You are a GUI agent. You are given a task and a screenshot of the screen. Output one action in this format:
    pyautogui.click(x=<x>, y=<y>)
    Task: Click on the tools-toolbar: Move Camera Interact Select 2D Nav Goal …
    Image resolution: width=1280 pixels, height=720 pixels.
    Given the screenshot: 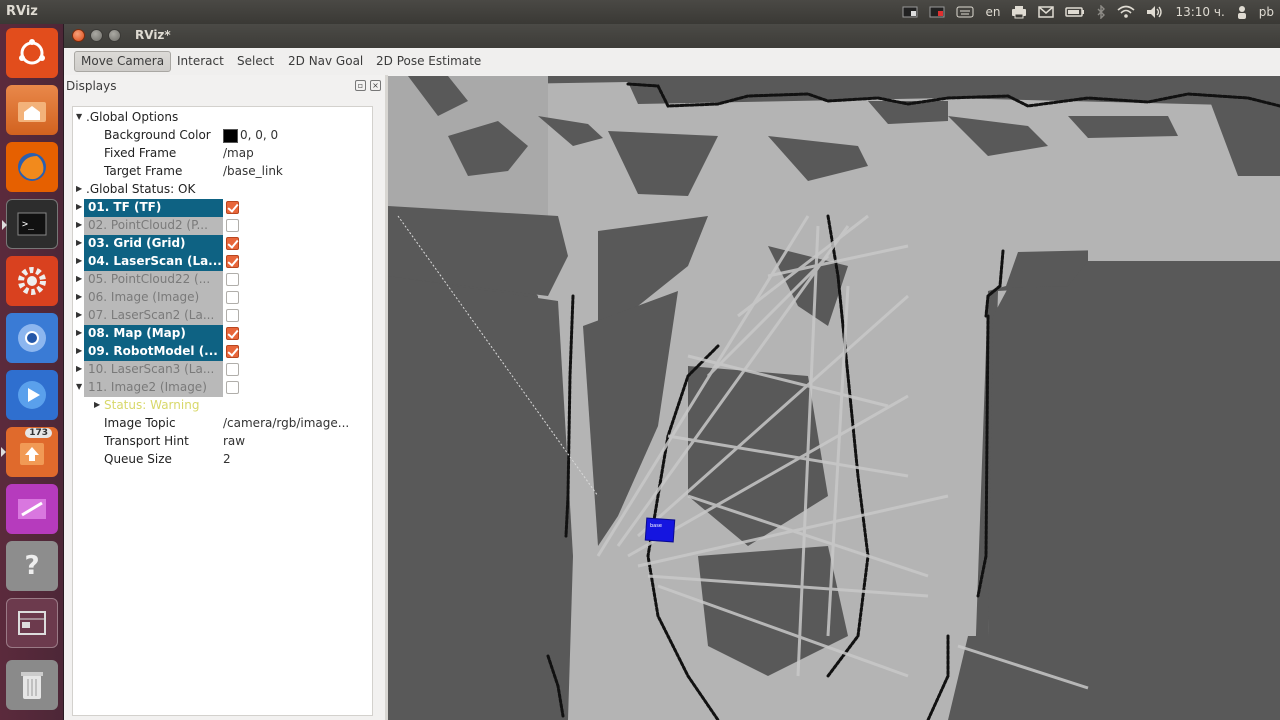 What is the action you would take?
    pyautogui.click(x=672, y=62)
    